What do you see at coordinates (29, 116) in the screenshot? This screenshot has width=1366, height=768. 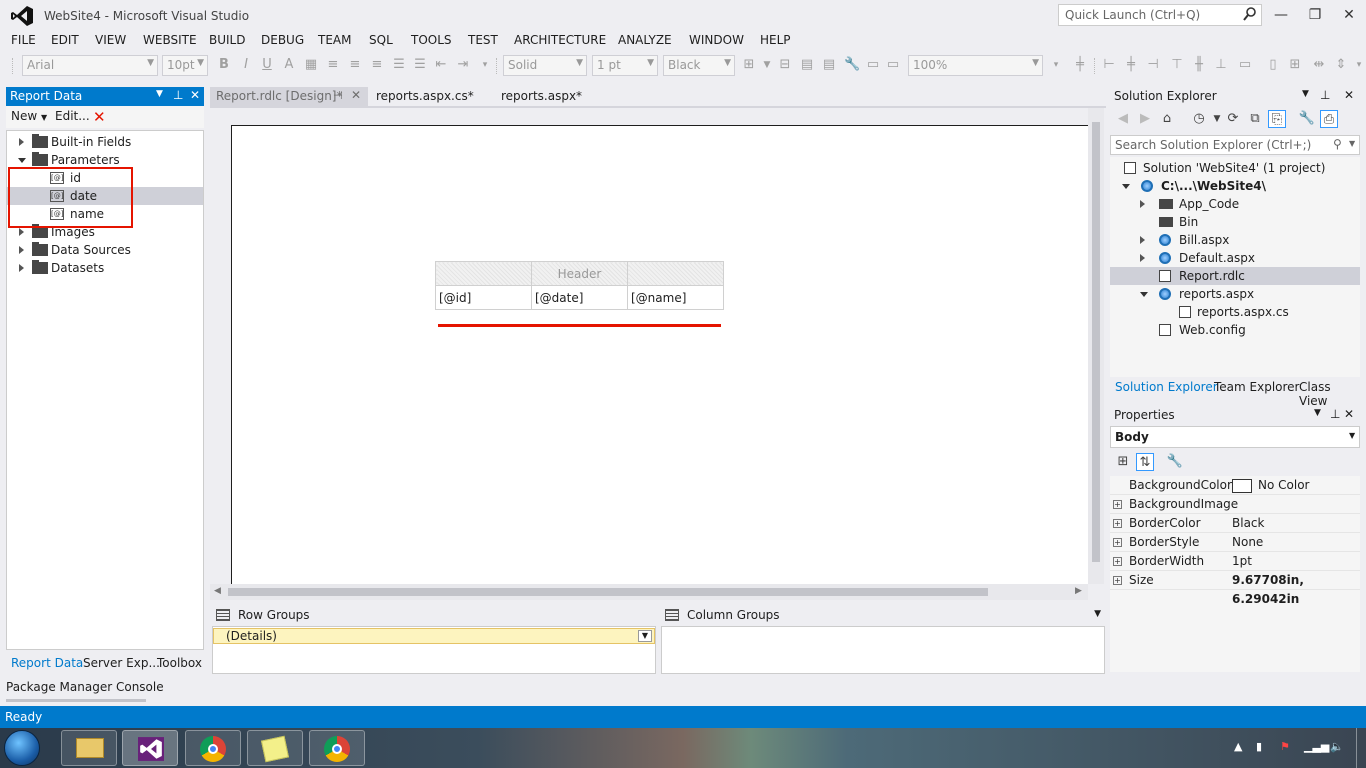 I see `new-button: New ▼` at bounding box center [29, 116].